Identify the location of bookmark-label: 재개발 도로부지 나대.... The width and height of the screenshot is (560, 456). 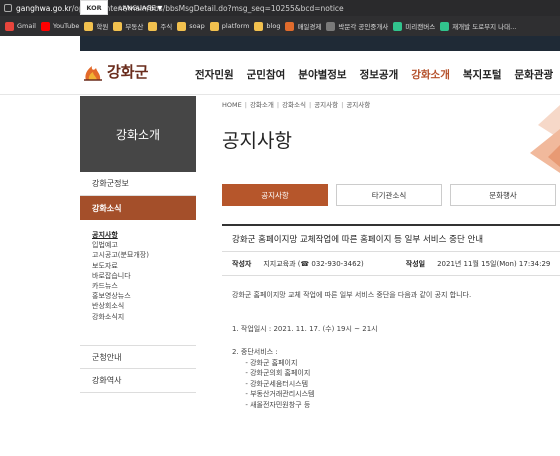
(484, 27).